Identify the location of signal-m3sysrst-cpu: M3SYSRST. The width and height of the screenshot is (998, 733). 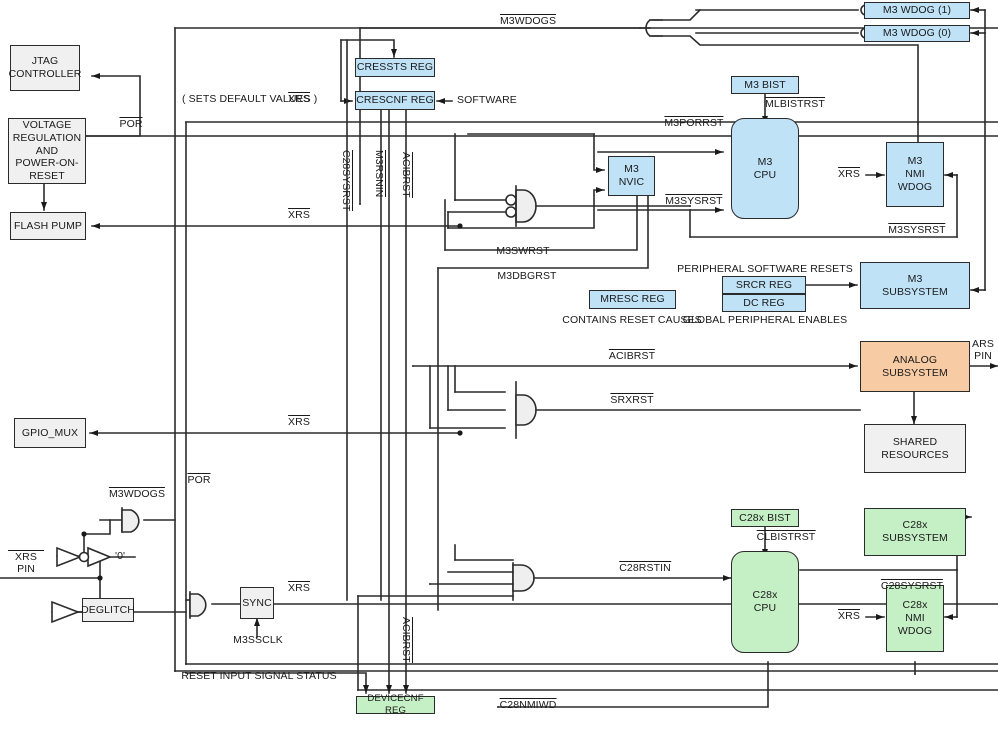
(694, 200).